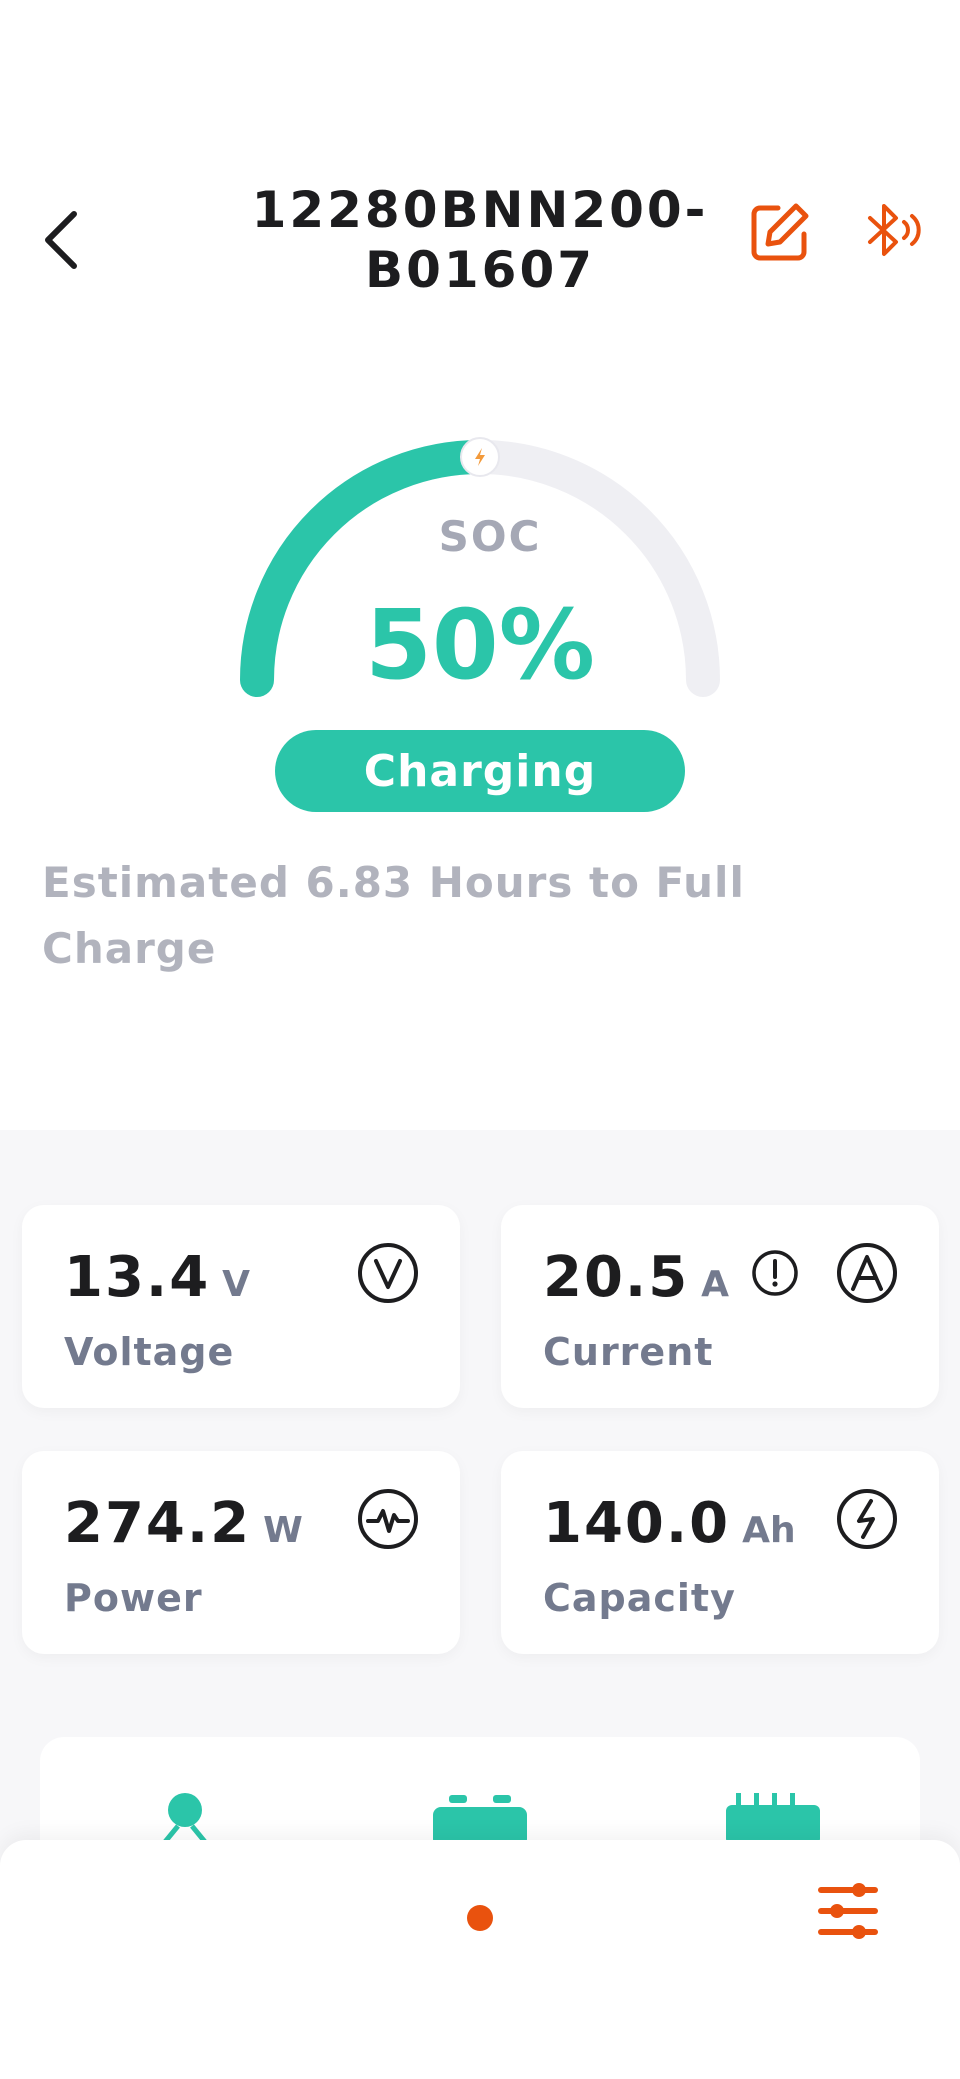 The width and height of the screenshot is (960, 2079). Describe the element at coordinates (480, 457) in the screenshot. I see `gauge-knob` at that location.